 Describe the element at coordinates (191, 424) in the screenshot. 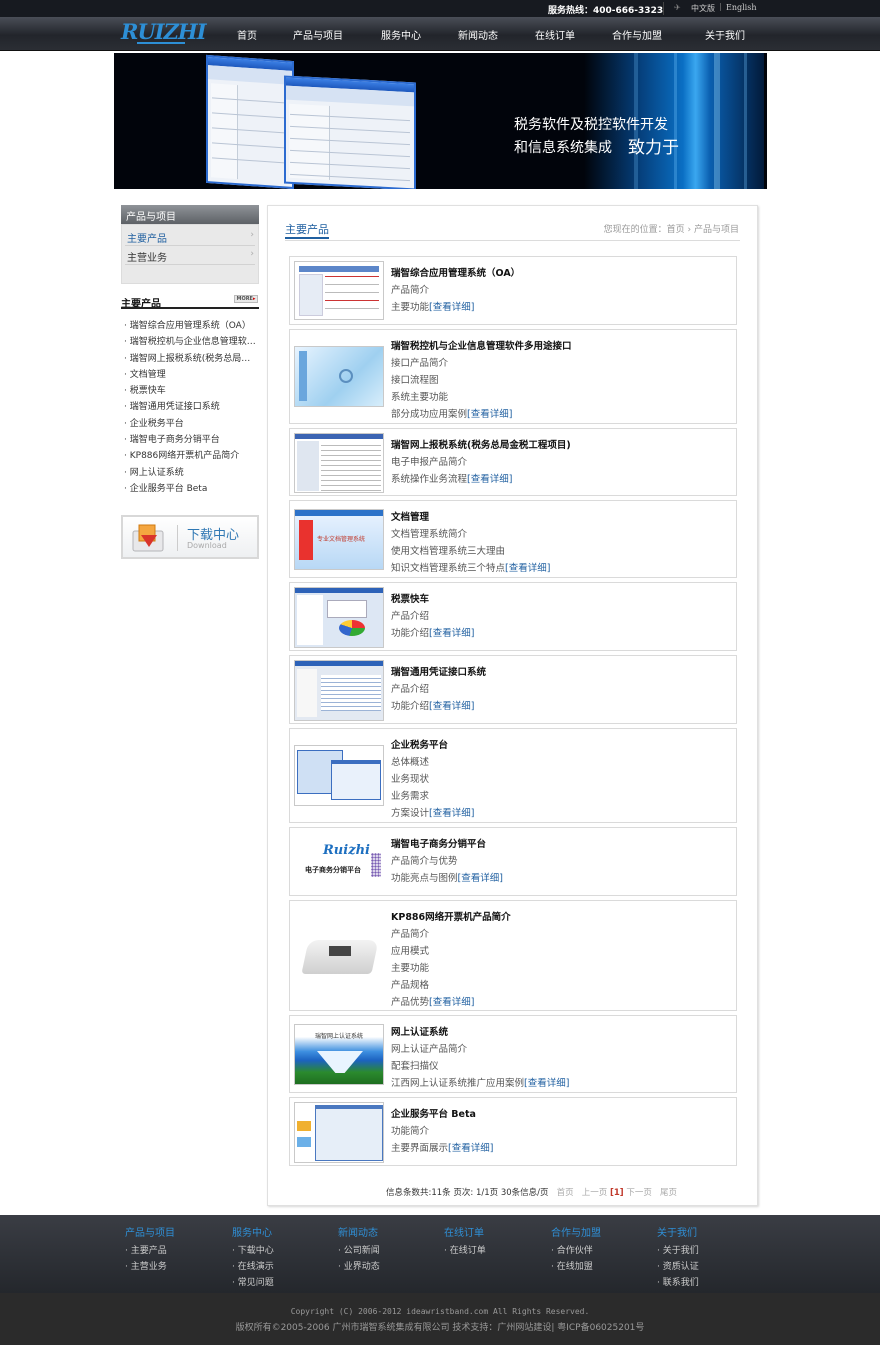

I see `product-link: 企业税务平台` at that location.